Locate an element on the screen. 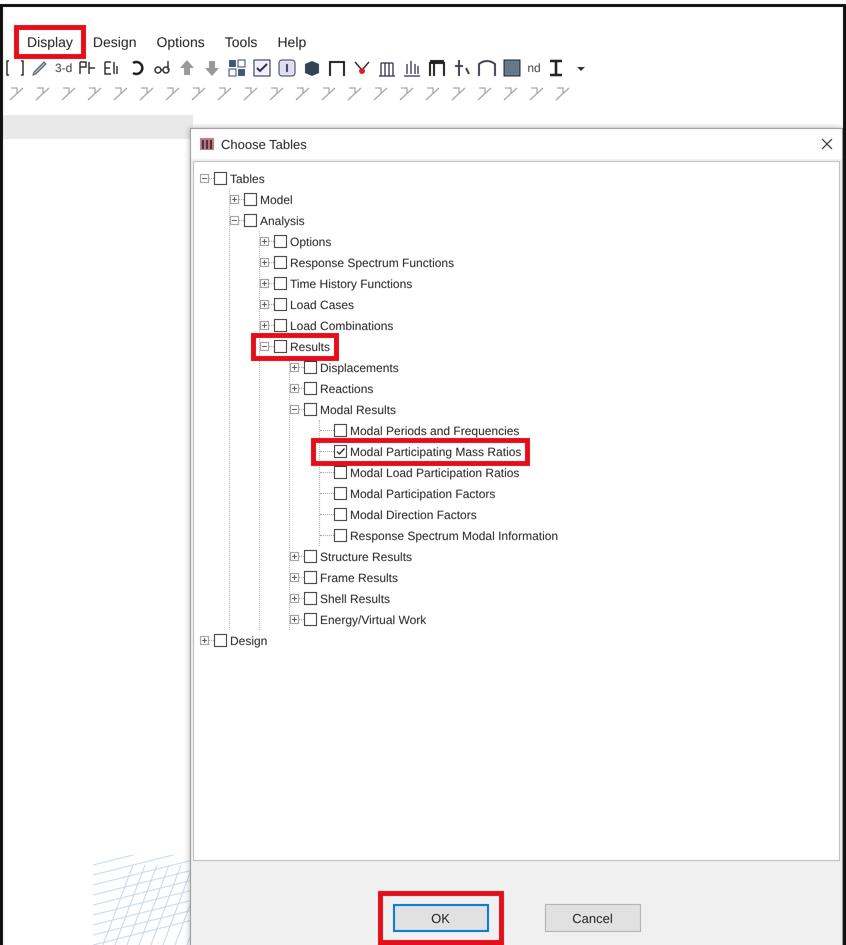 This screenshot has height=945, width=846. tree-item-label: Analysis is located at coordinates (282, 221).